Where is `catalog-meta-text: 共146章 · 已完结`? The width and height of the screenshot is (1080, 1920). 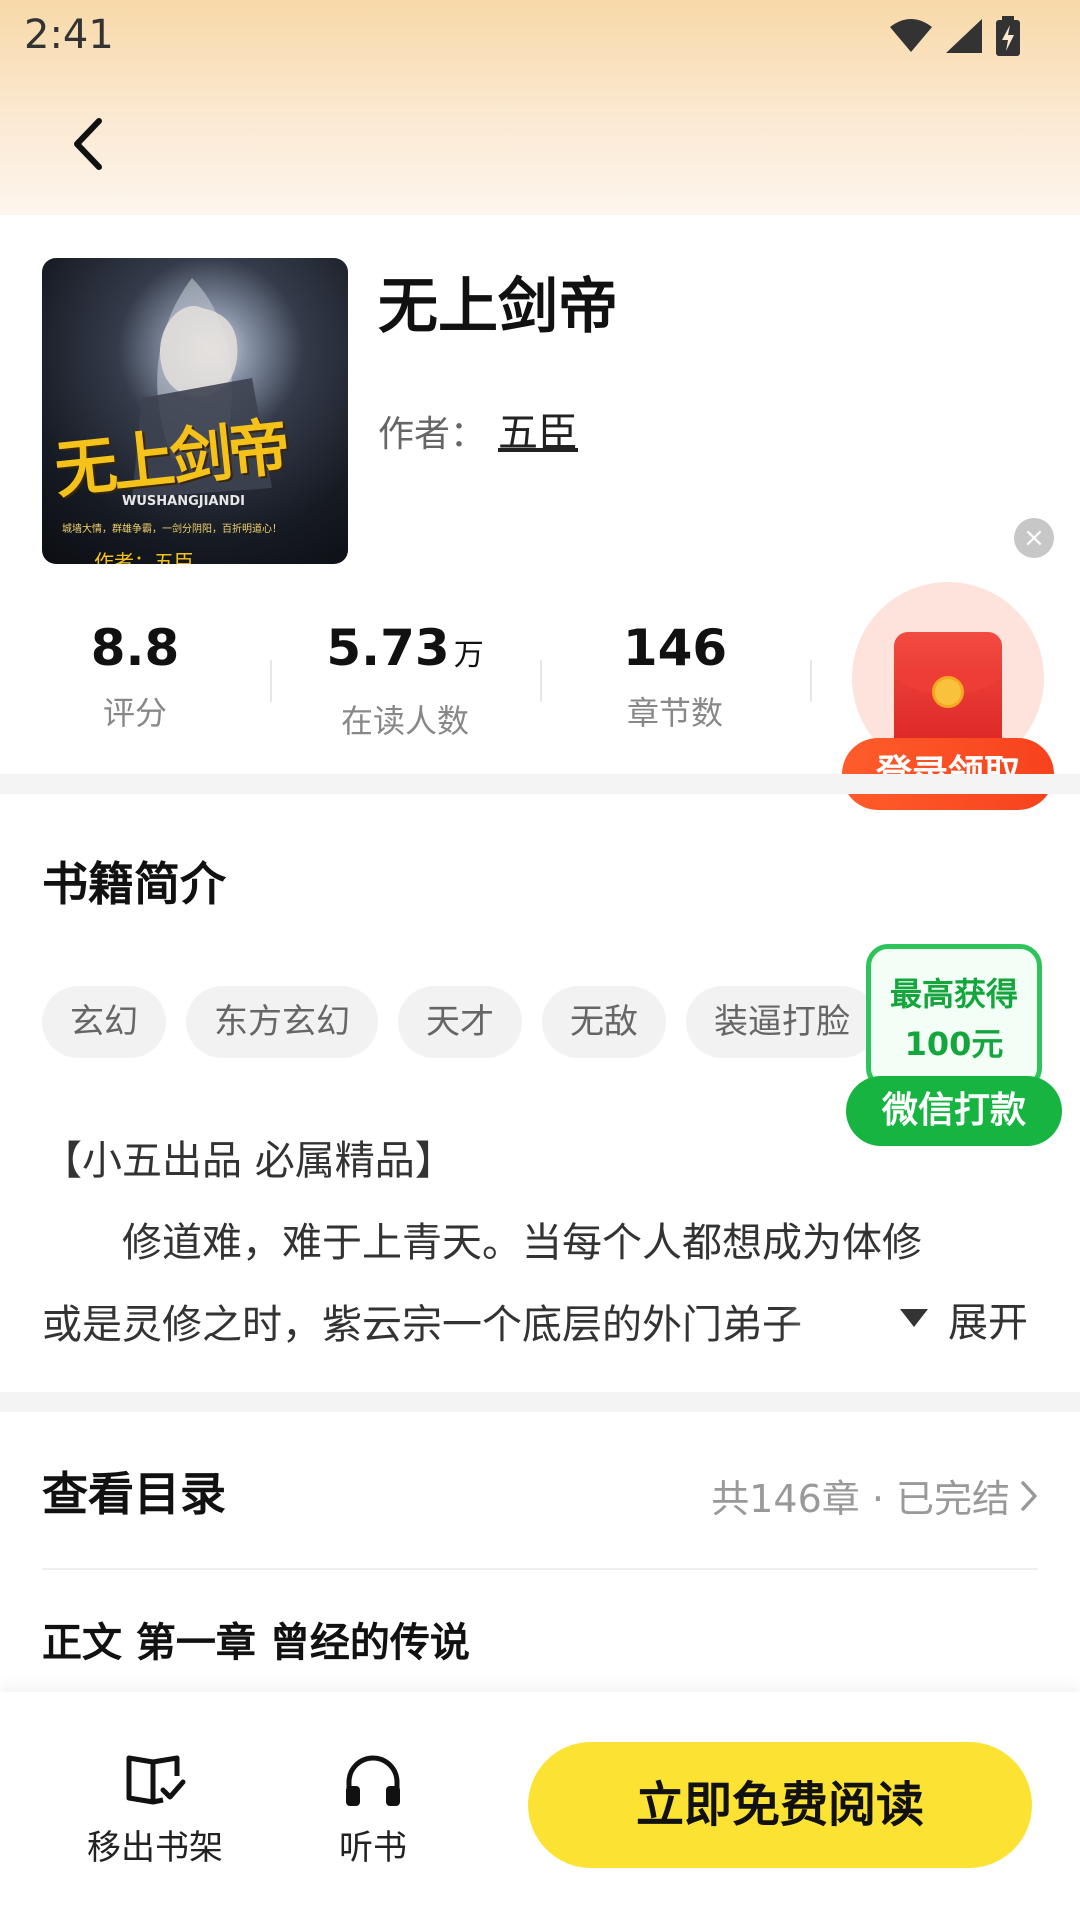 catalog-meta-text: 共146章 · 已完结 is located at coordinates (860, 1499).